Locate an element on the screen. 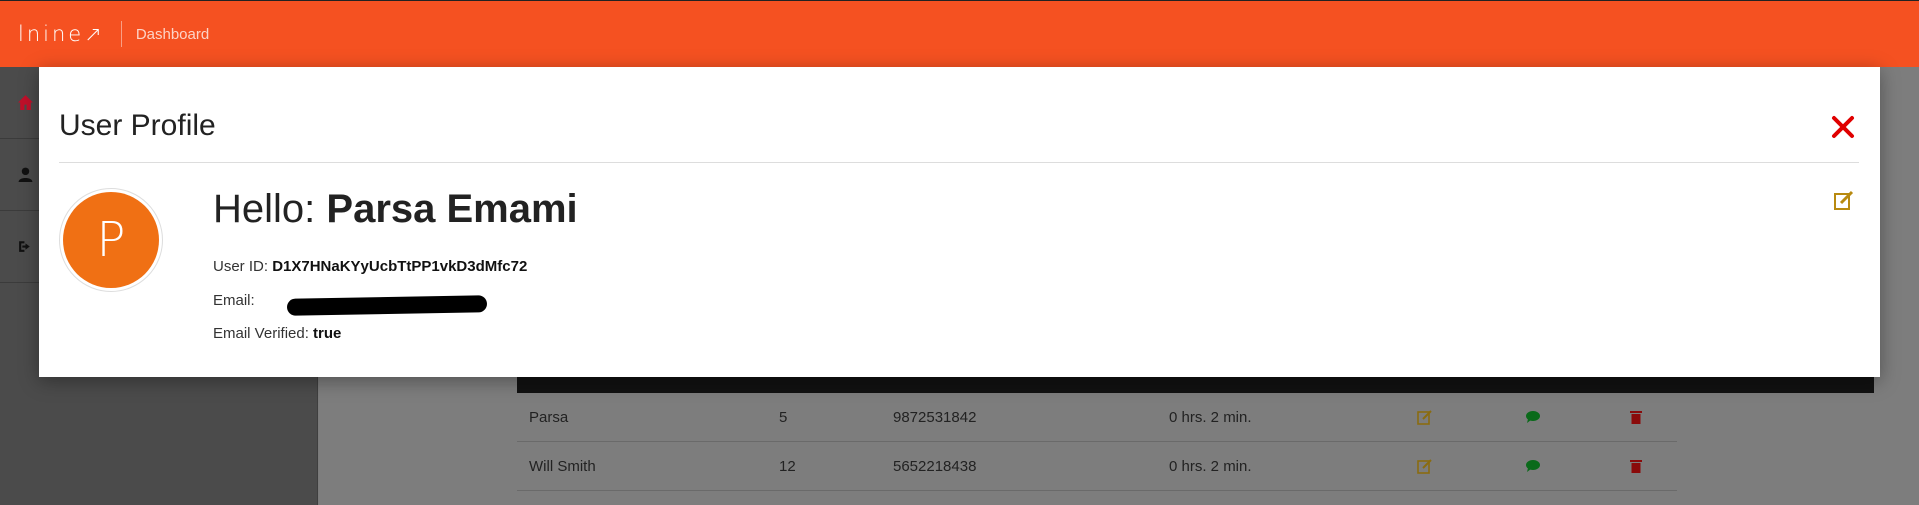 The image size is (1919, 505). redacted-email is located at coordinates (387, 305).